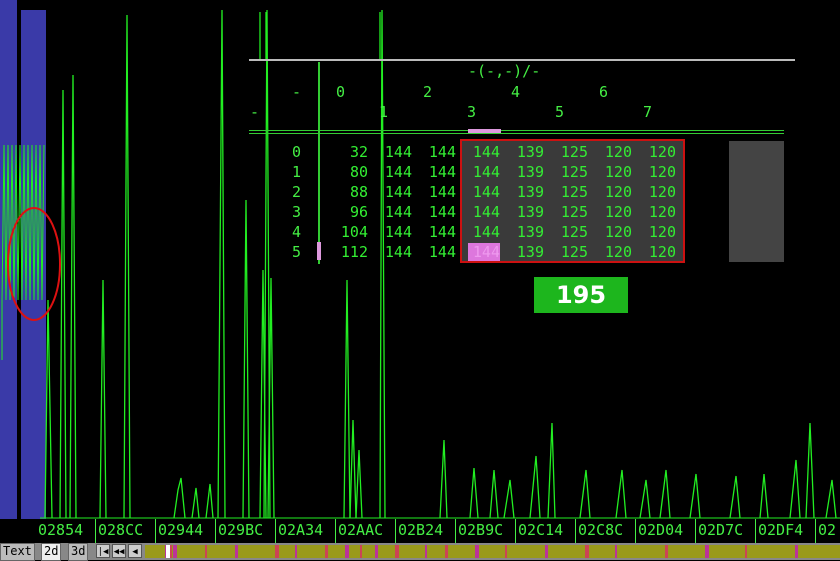 The image size is (840, 561). What do you see at coordinates (484, 131) in the screenshot?
I see `column-marker` at bounding box center [484, 131].